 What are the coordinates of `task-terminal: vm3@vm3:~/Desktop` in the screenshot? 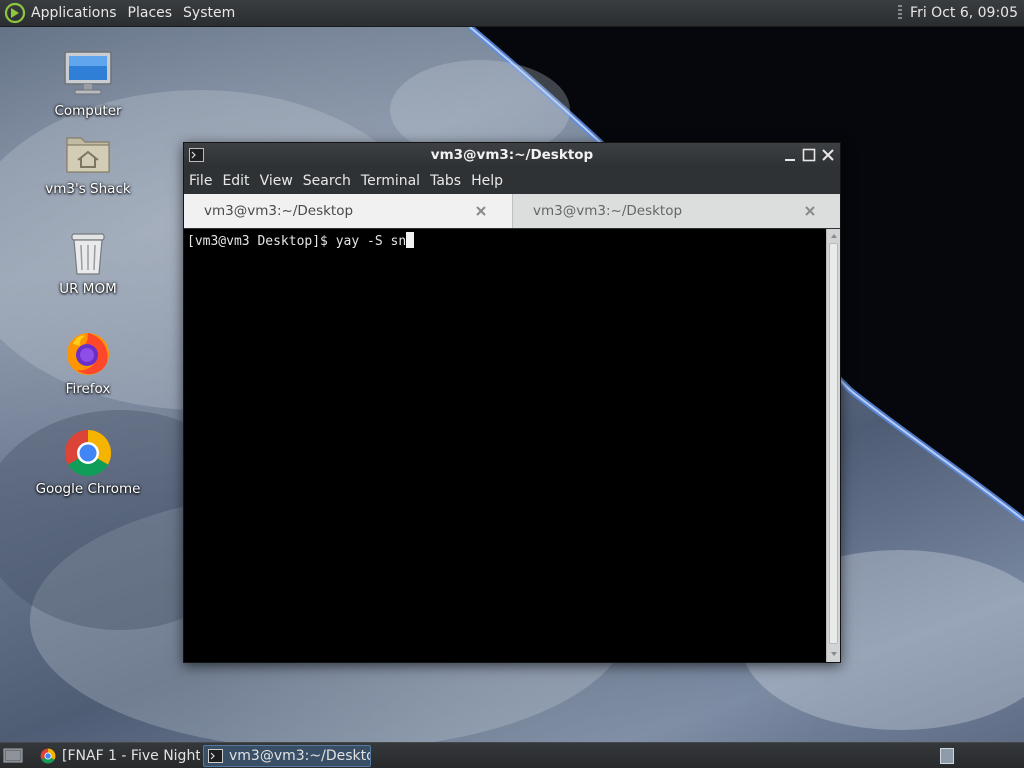 It's located at (287, 756).